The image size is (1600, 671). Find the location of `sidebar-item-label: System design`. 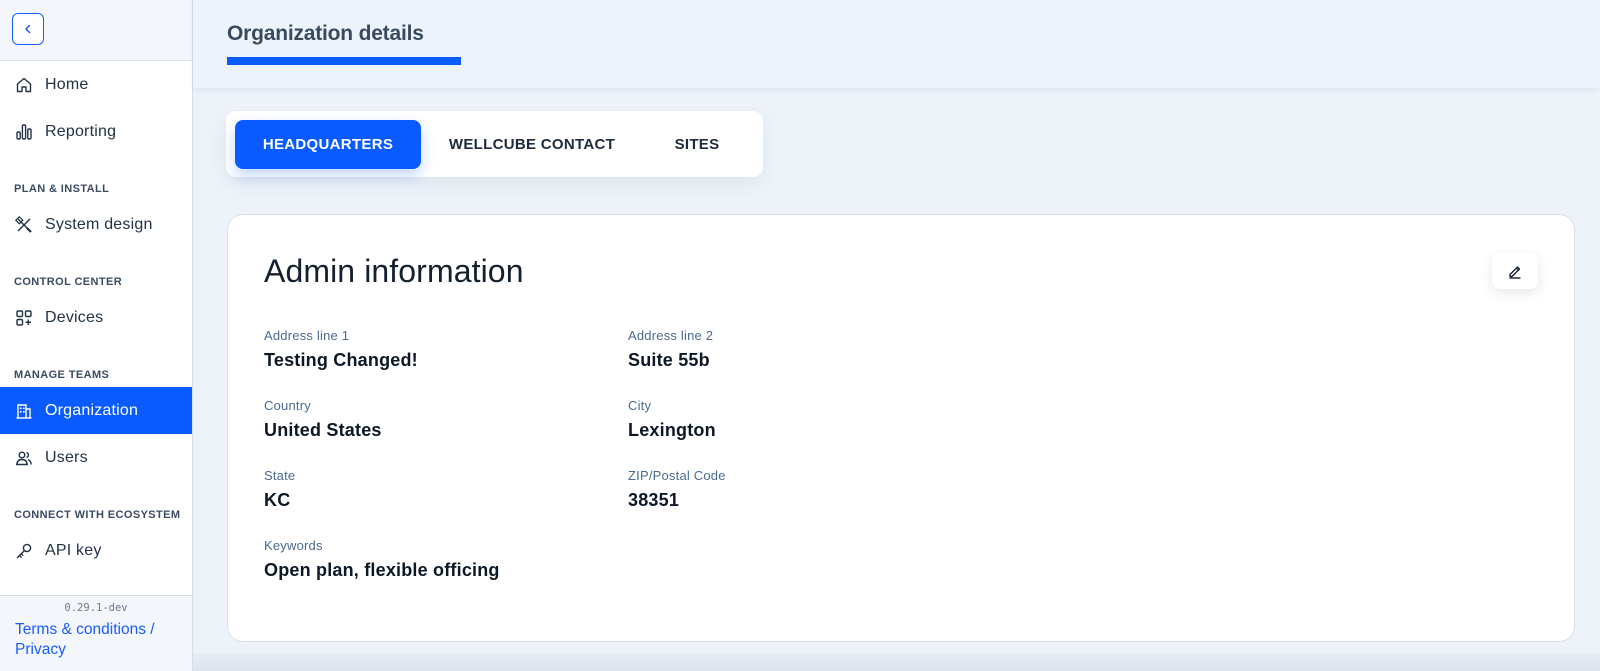

sidebar-item-label: System design is located at coordinates (99, 224).